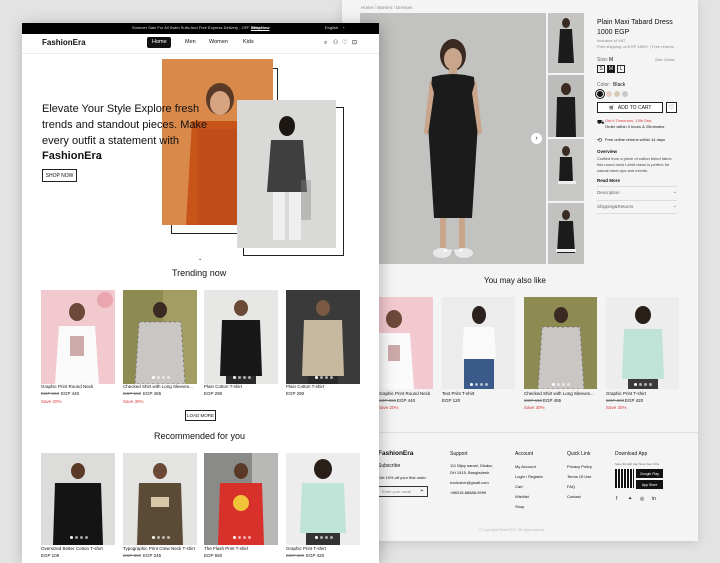 This screenshot has height=563, width=720. Describe the element at coordinates (637, 193) in the screenshot. I see `accordion-description: Description ⌄` at that location.